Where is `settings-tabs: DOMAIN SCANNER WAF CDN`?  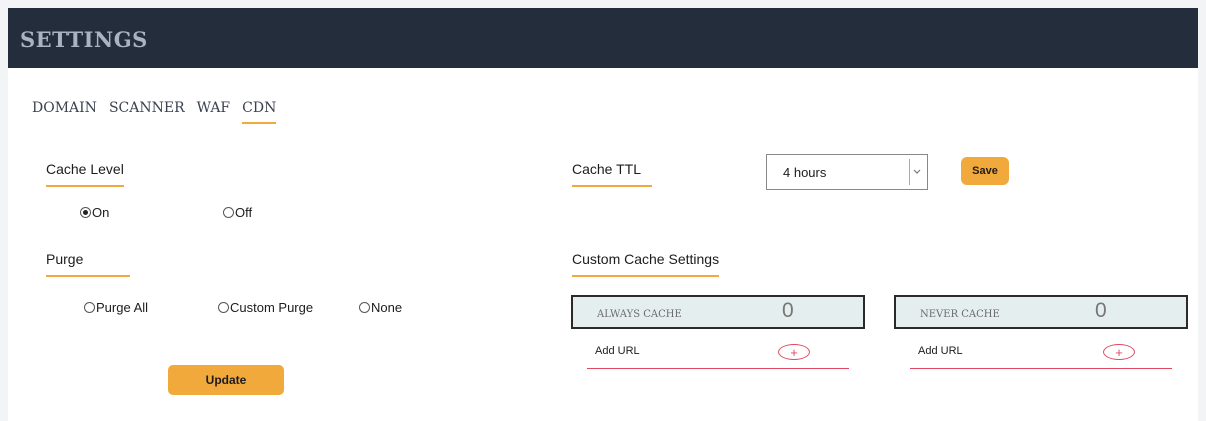
settings-tabs: DOMAIN SCANNER WAF CDN is located at coordinates (154, 112).